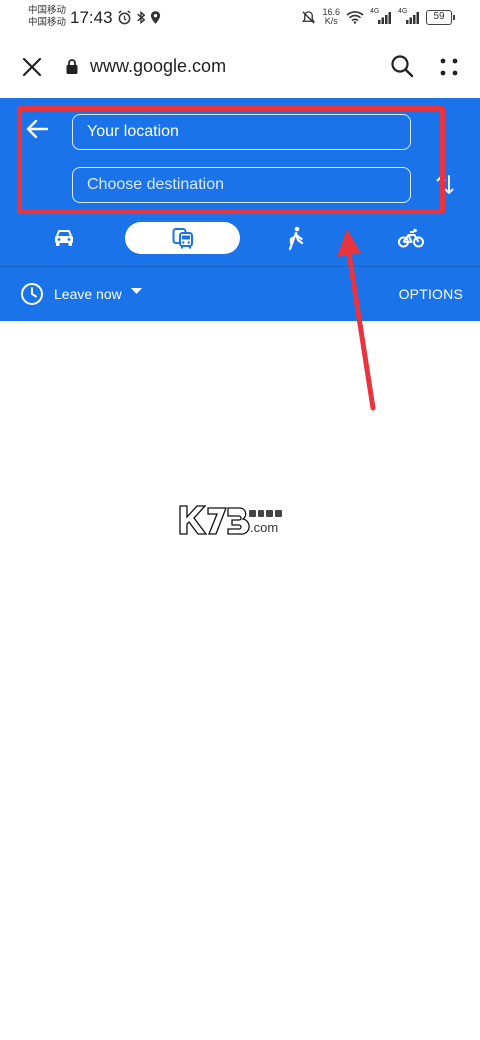 The height and width of the screenshot is (1040, 480). I want to click on mode-walk-button, so click(296, 238).